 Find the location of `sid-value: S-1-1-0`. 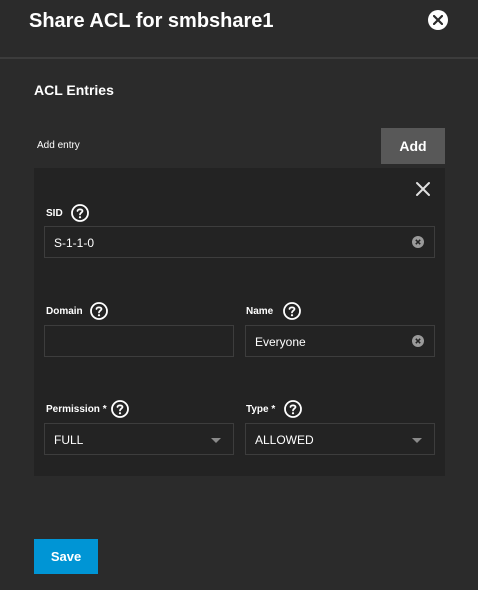

sid-value: S-1-1-0 is located at coordinates (74, 243).